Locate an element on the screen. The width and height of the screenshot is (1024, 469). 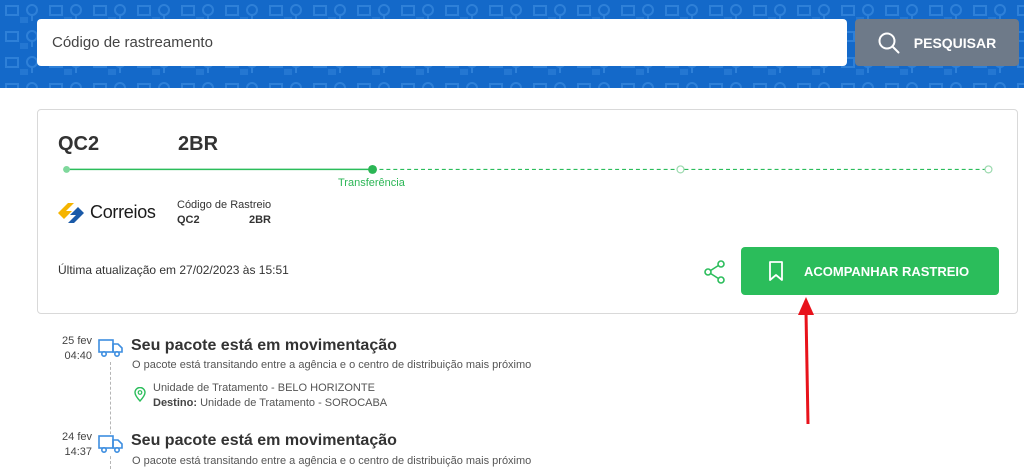
progress-step-label: Transferência is located at coordinates (371, 183).